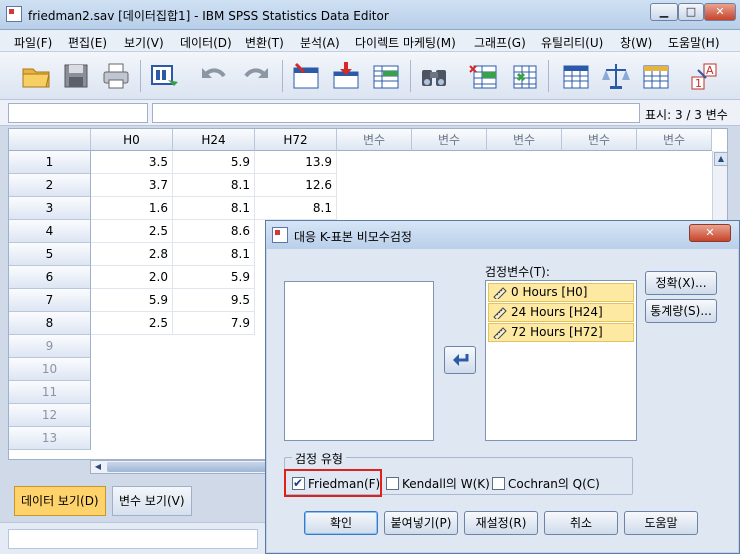 Image resolution: width=740 pixels, height=554 pixels. I want to click on row-header: 2, so click(50, 185).